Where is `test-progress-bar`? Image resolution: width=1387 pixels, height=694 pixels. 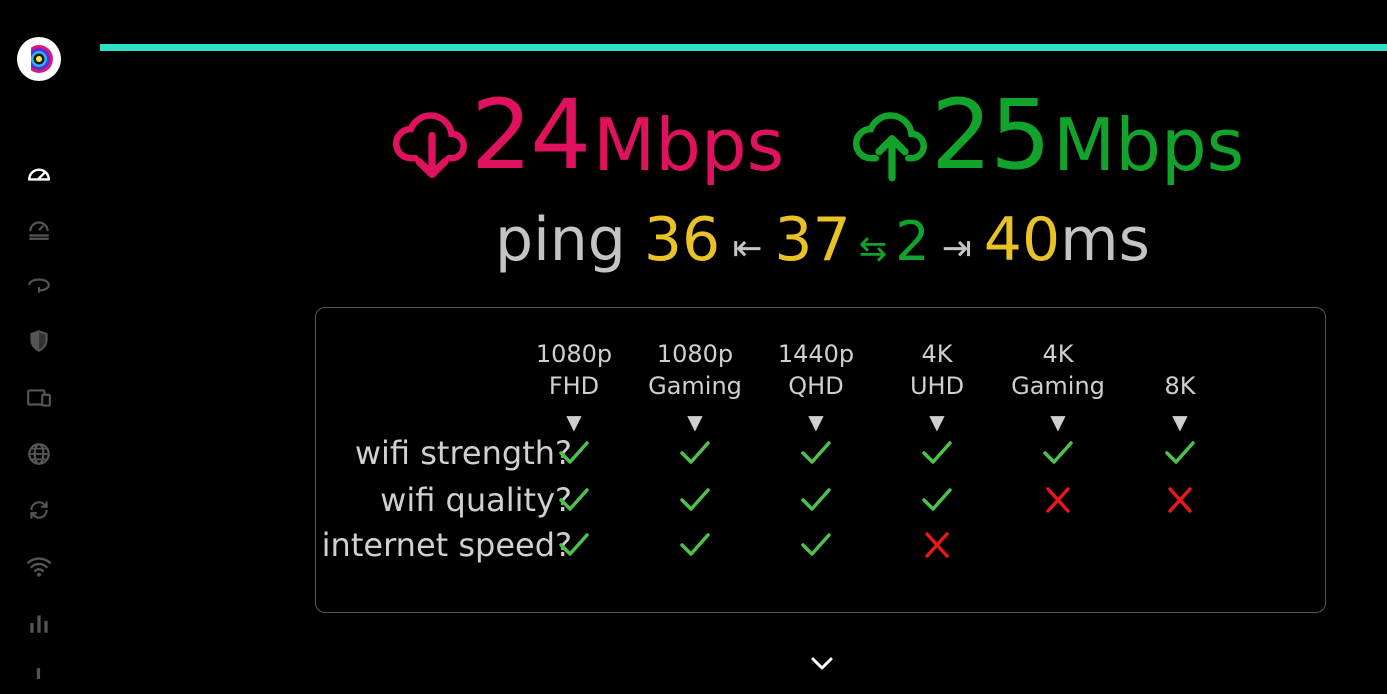 test-progress-bar is located at coordinates (743, 47).